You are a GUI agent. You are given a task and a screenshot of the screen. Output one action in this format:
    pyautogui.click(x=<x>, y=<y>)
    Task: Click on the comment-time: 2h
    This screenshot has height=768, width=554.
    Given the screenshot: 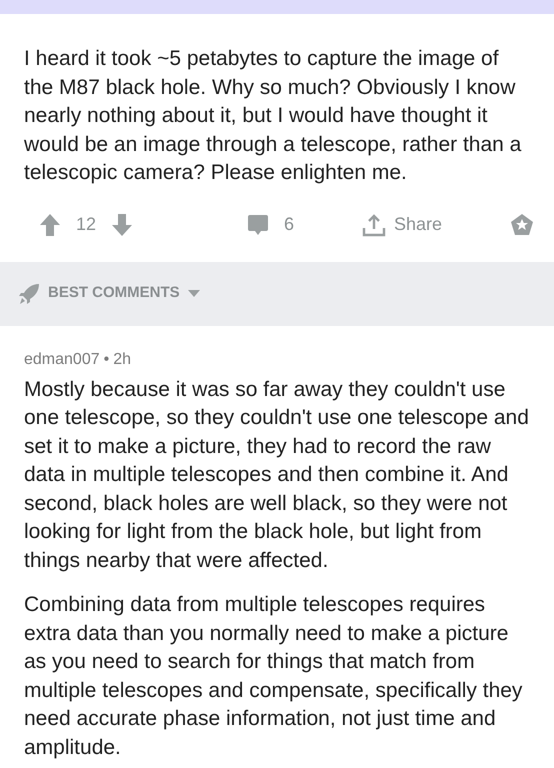 What is the action you would take?
    pyautogui.click(x=122, y=359)
    